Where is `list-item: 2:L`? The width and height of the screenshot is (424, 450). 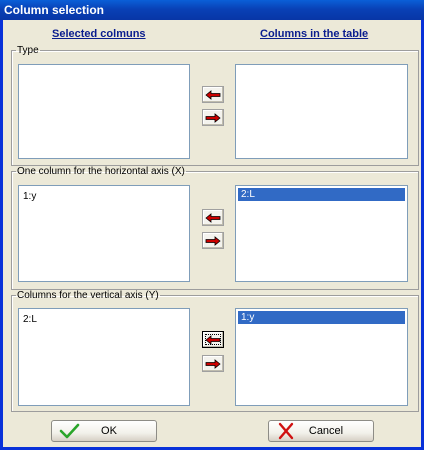
list-item: 2:L is located at coordinates (105, 319).